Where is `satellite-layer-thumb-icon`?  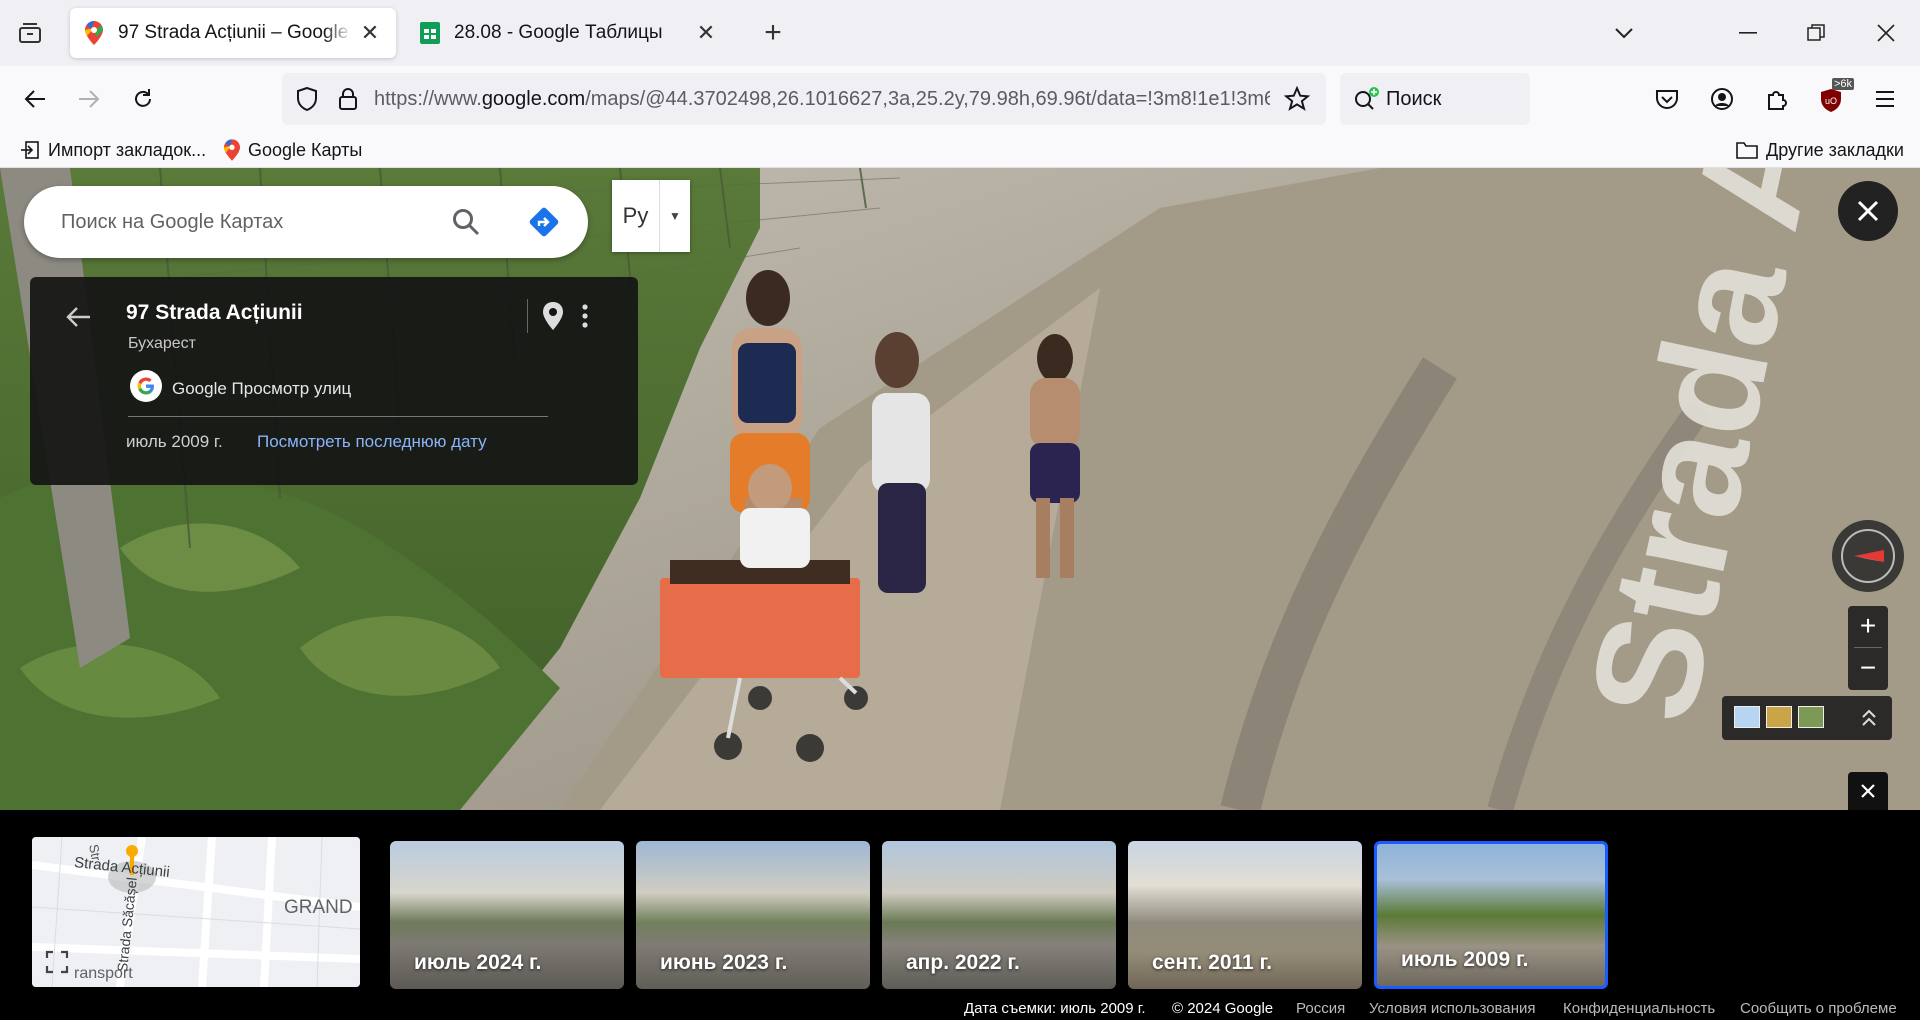 satellite-layer-thumb-icon is located at coordinates (1779, 717).